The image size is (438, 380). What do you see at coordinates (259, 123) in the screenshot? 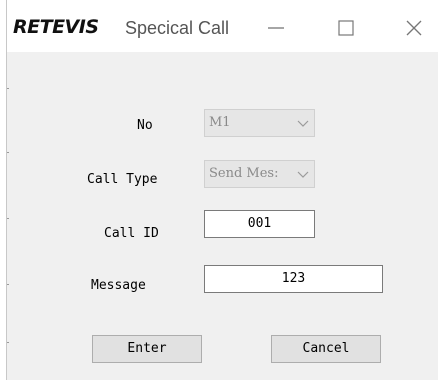
I see `no-combobox: M1` at bounding box center [259, 123].